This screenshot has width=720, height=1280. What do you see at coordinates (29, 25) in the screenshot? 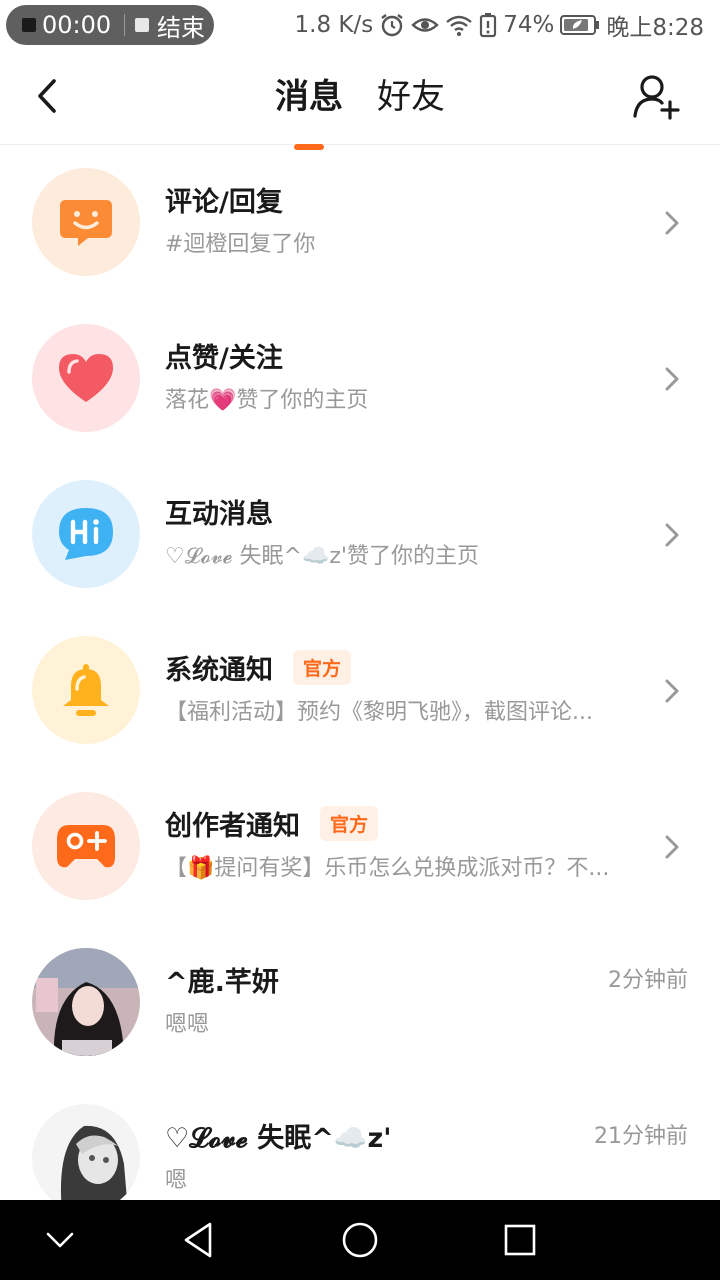
I see `record-icon` at bounding box center [29, 25].